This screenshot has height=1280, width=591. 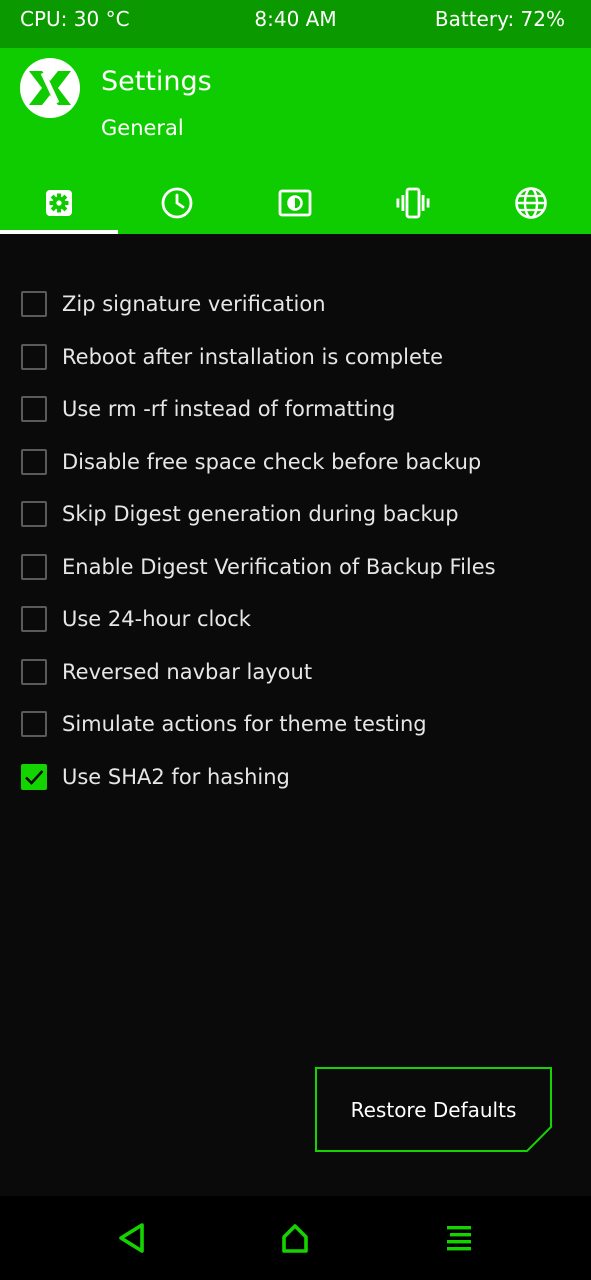 I want to click on checkbox-checked, so click(x=34, y=776).